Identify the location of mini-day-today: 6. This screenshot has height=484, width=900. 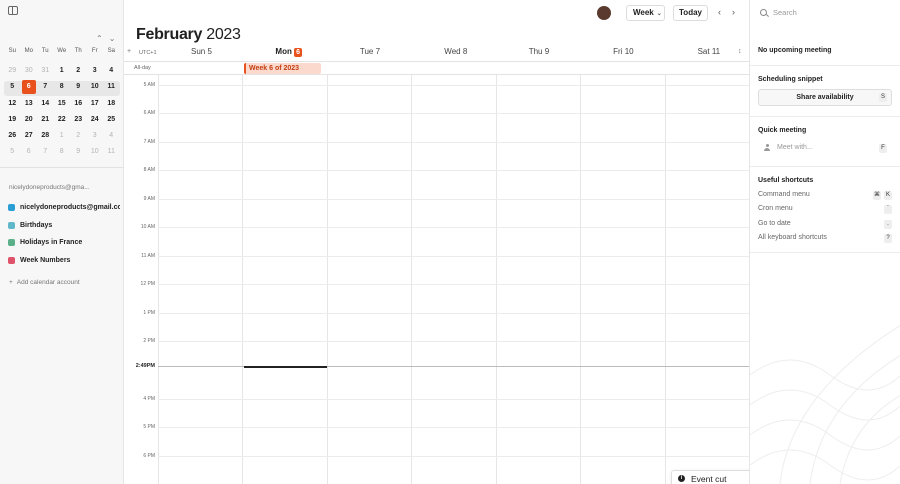
(28, 87).